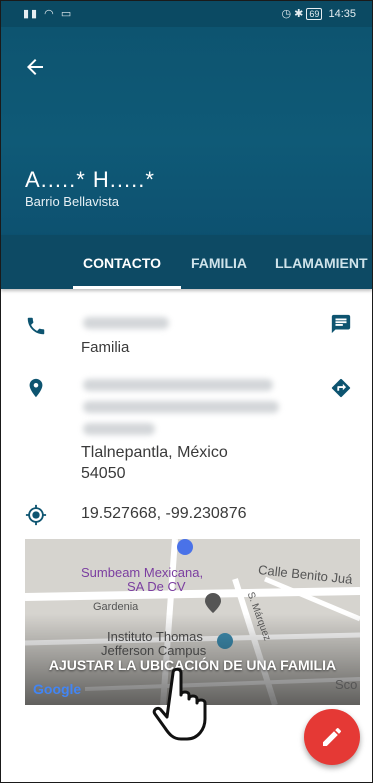 The height and width of the screenshot is (783, 373). Describe the element at coordinates (154, 650) in the screenshot. I see `map-label-jefferson: Jefferson Campus` at that location.